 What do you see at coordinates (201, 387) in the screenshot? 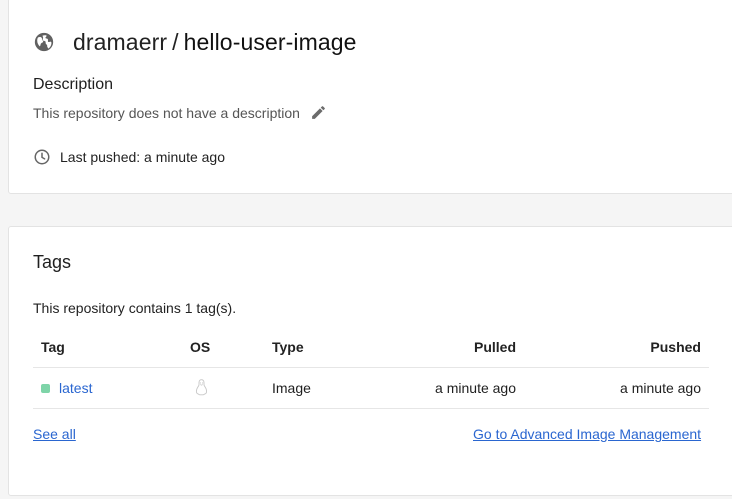
I see `linux-icon` at bounding box center [201, 387].